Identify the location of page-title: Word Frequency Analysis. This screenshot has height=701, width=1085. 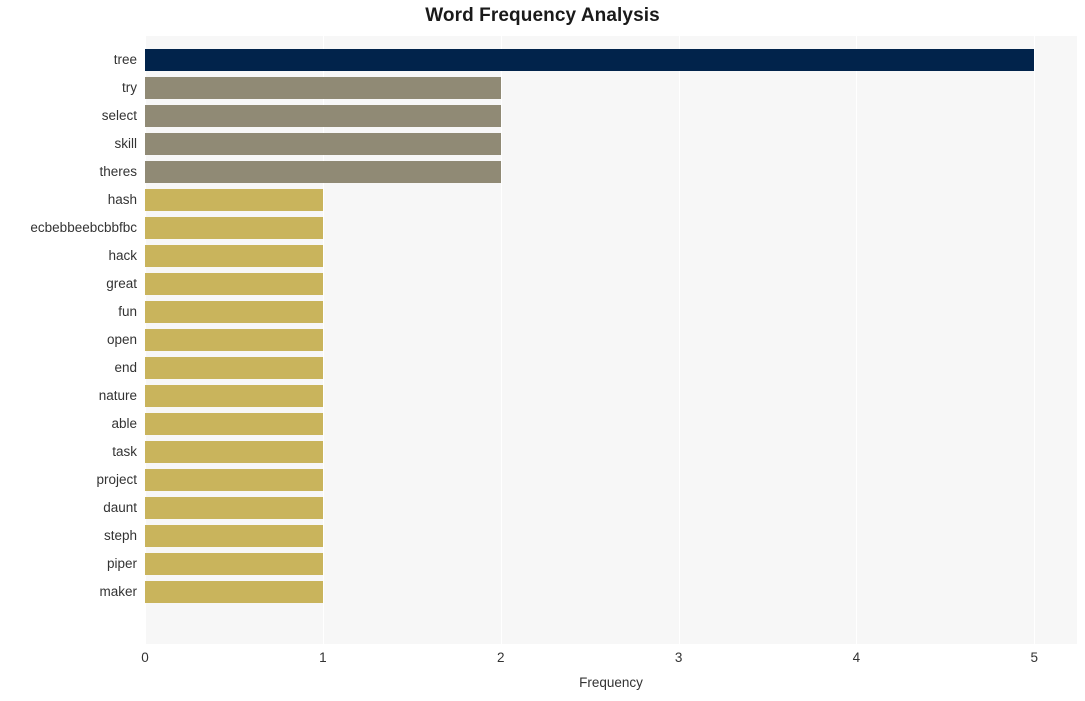
(542, 15).